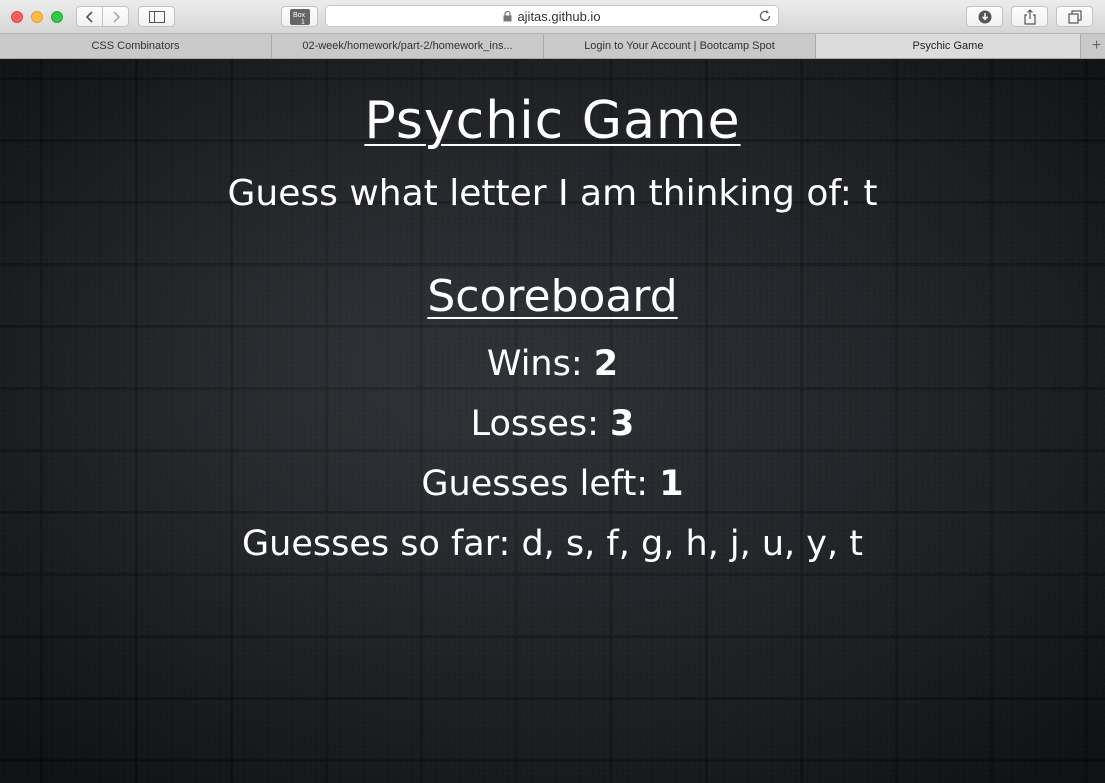  What do you see at coordinates (57, 17) in the screenshot?
I see `maximize-window-button` at bounding box center [57, 17].